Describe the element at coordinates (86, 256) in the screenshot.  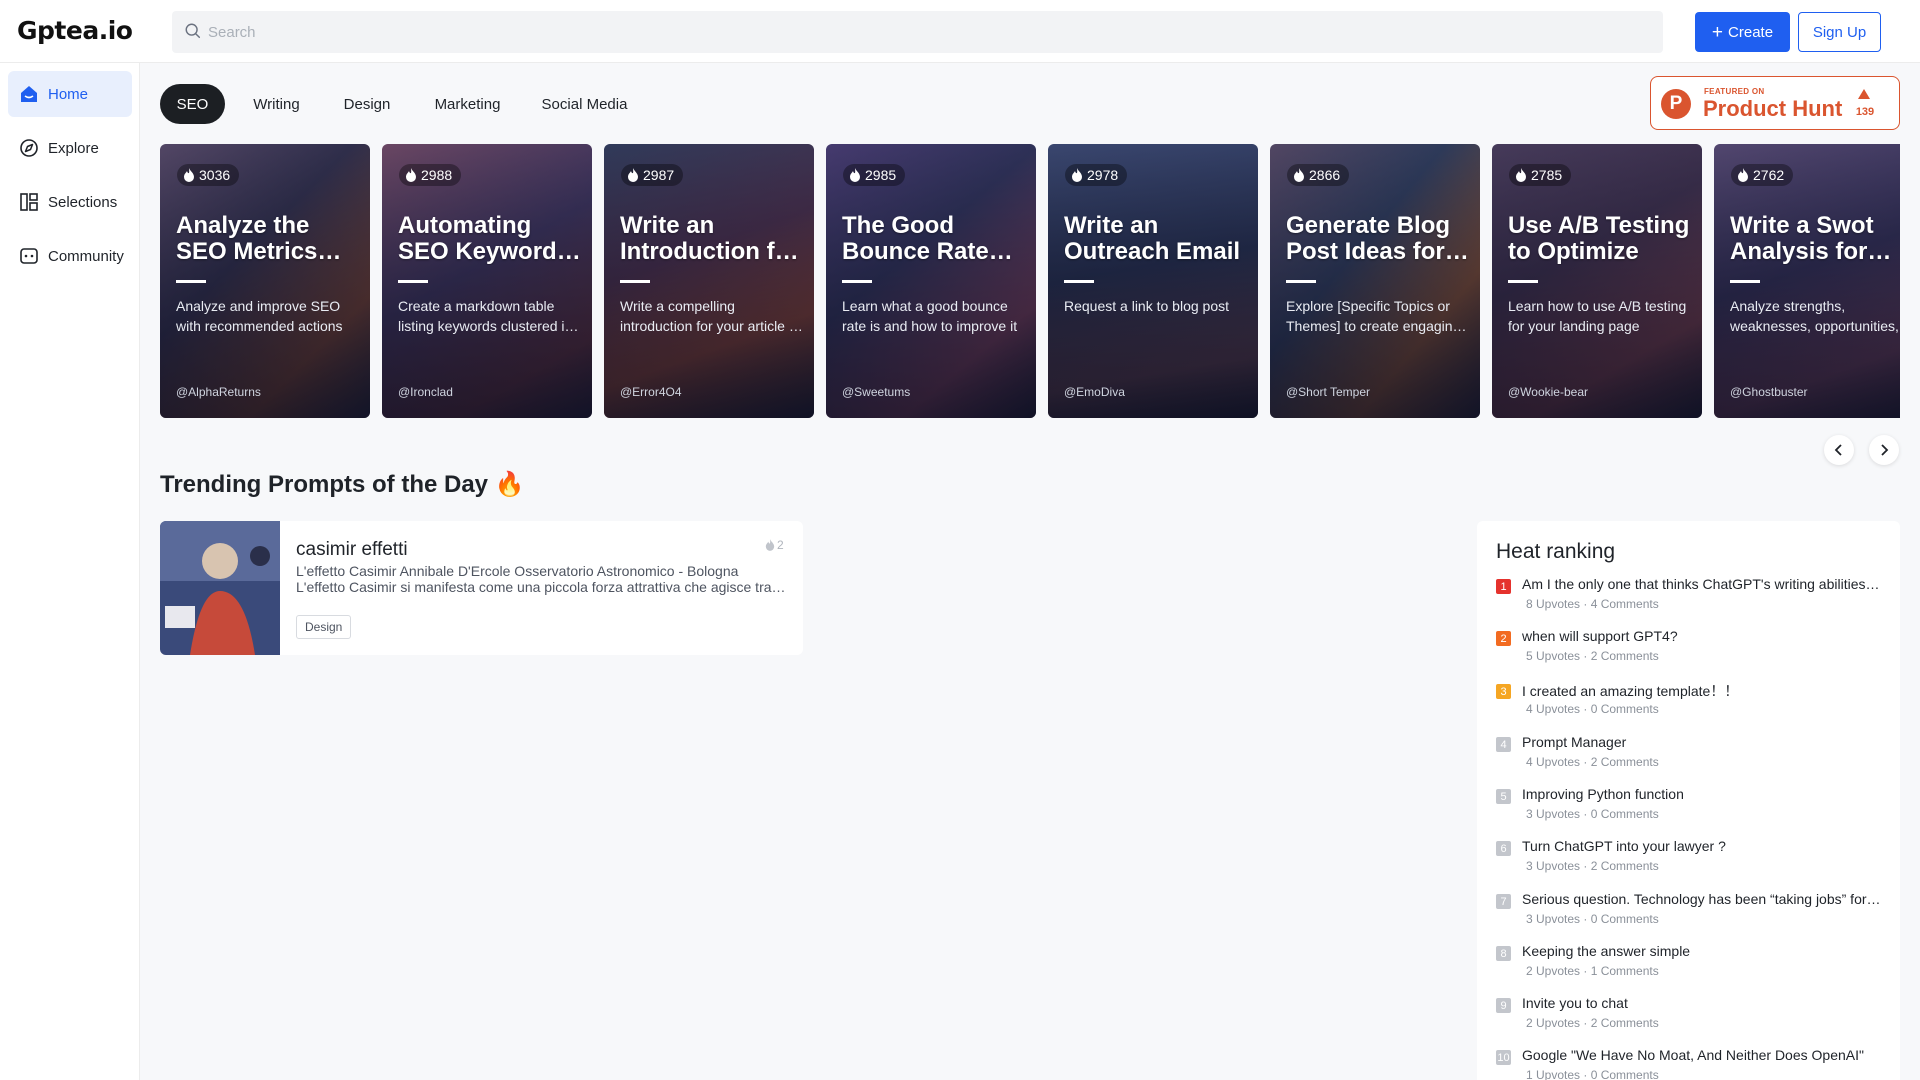
I see `sidebar-item-label: Community` at that location.